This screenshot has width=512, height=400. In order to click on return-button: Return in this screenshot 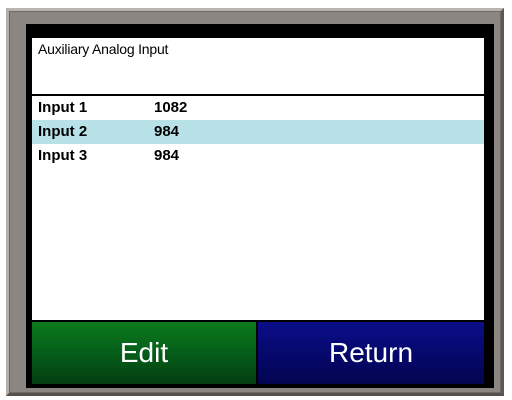, I will do `click(371, 353)`.